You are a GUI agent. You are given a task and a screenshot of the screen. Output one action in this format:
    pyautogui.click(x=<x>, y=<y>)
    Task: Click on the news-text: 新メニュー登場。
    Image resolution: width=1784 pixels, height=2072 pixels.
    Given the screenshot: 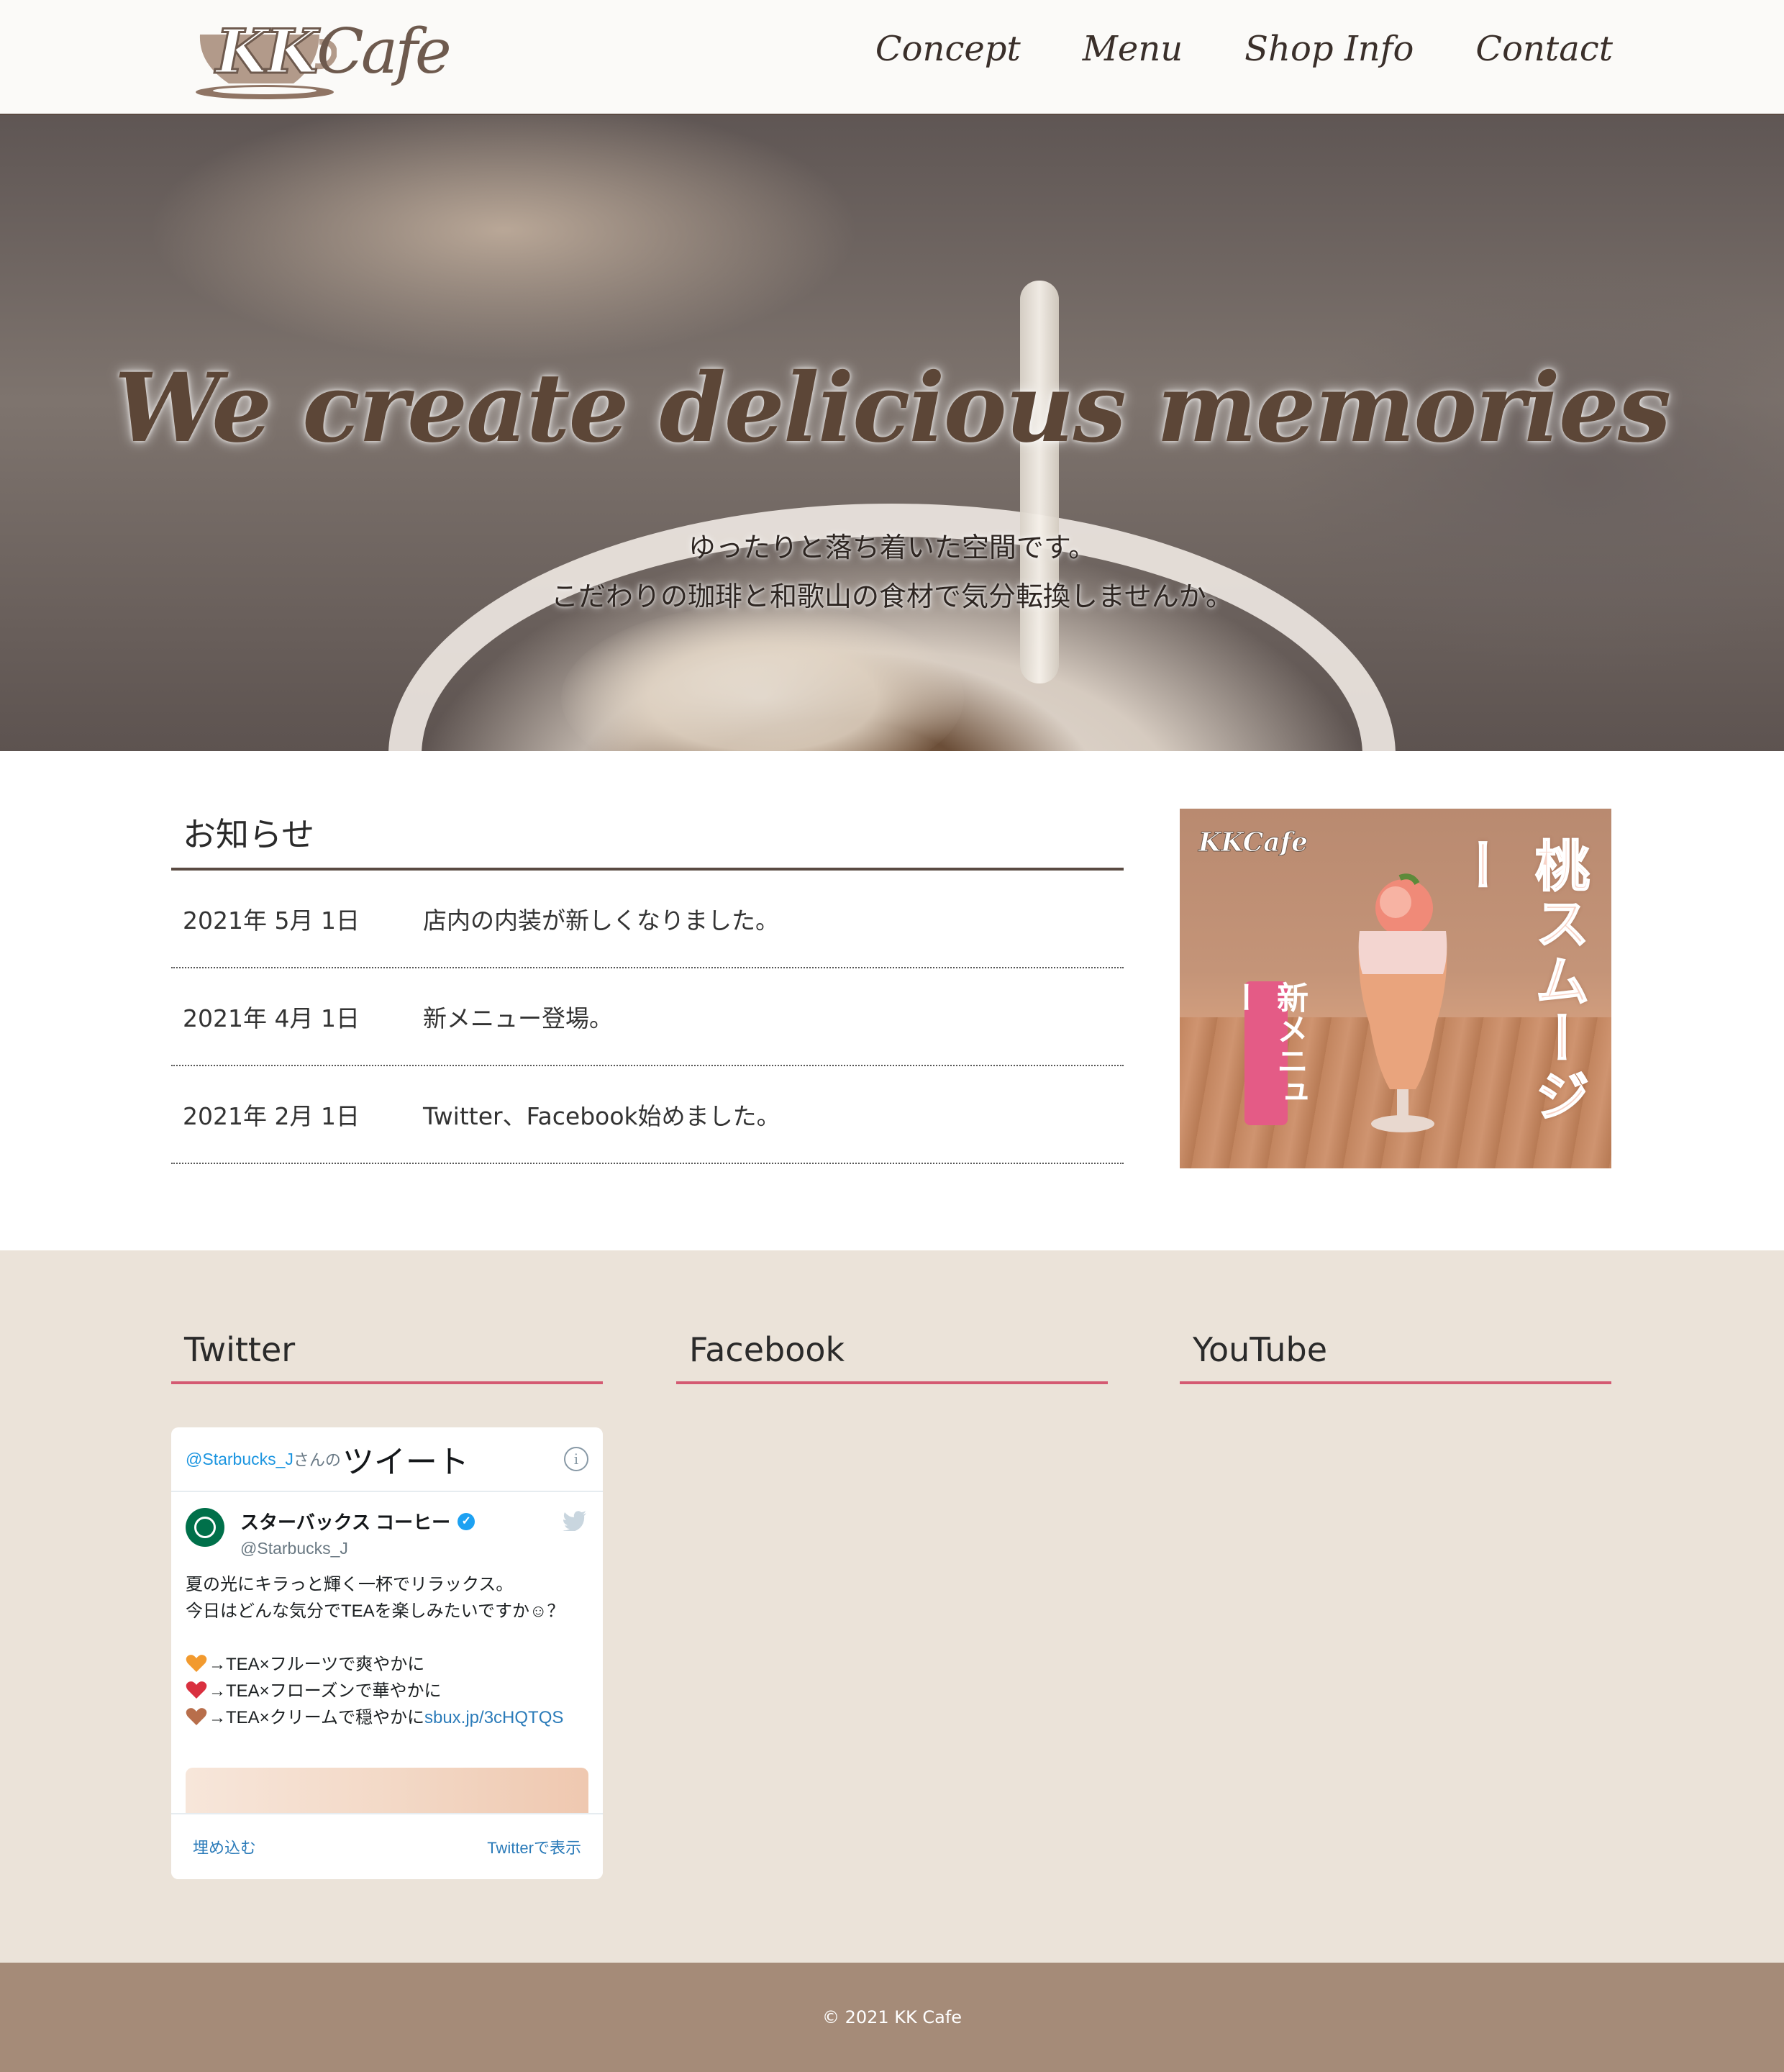 What is the action you would take?
    pyautogui.click(x=518, y=1018)
    